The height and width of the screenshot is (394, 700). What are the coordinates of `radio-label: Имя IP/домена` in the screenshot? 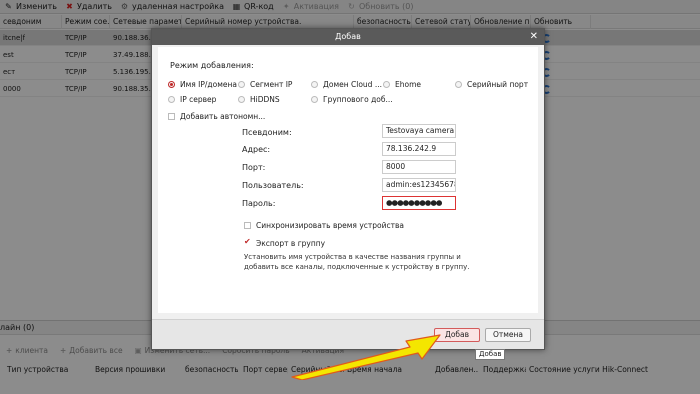 It's located at (208, 84).